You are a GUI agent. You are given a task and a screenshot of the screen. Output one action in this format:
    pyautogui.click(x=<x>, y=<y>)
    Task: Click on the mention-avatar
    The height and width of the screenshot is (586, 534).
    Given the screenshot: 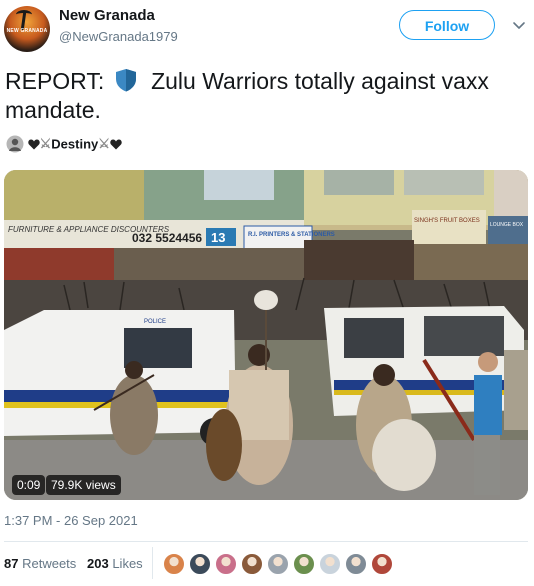 What is the action you would take?
    pyautogui.click(x=15, y=144)
    